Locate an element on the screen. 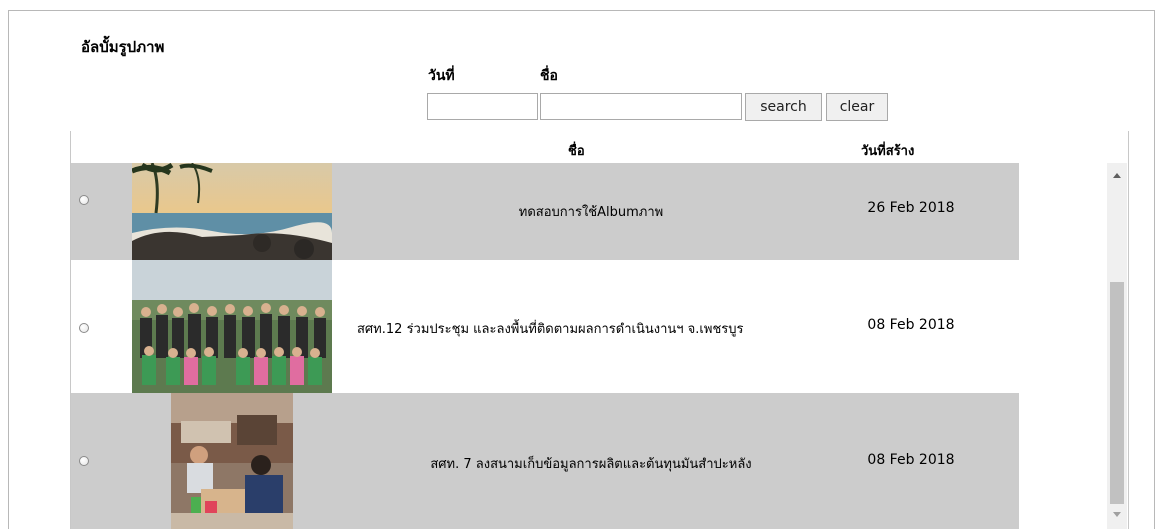  beach-photo-thumbnail is located at coordinates (232, 211).